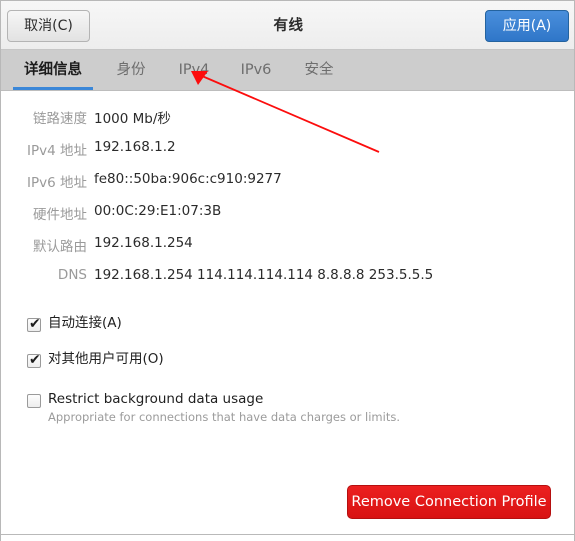 This screenshot has width=575, height=541. I want to click on apply-button: 应用(A), so click(527, 26).